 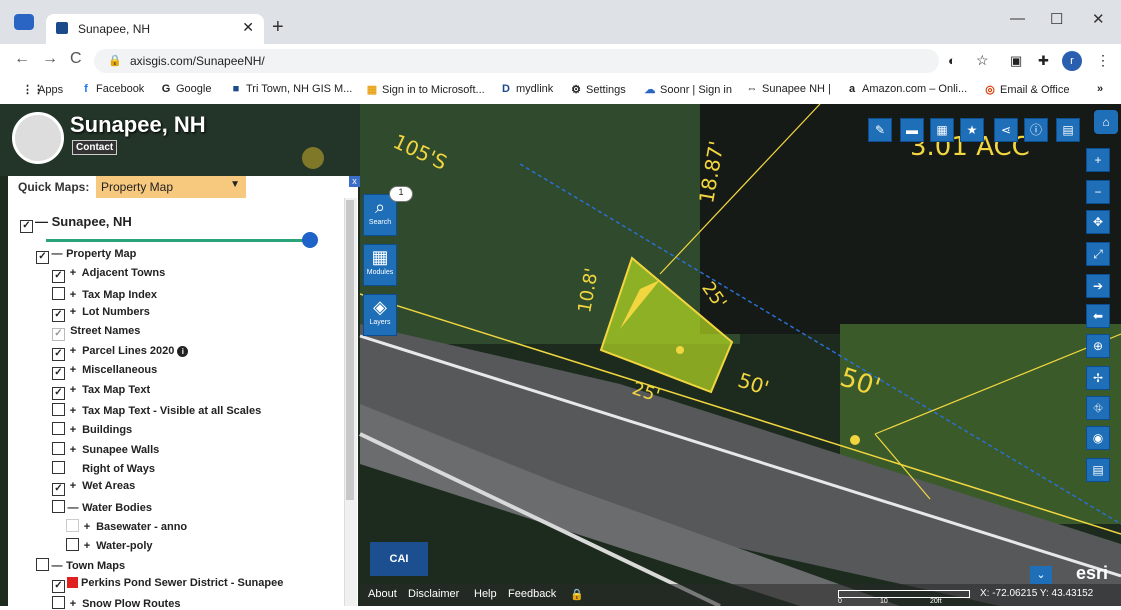 What do you see at coordinates (76, 59) in the screenshot?
I see `reload-button: C` at bounding box center [76, 59].